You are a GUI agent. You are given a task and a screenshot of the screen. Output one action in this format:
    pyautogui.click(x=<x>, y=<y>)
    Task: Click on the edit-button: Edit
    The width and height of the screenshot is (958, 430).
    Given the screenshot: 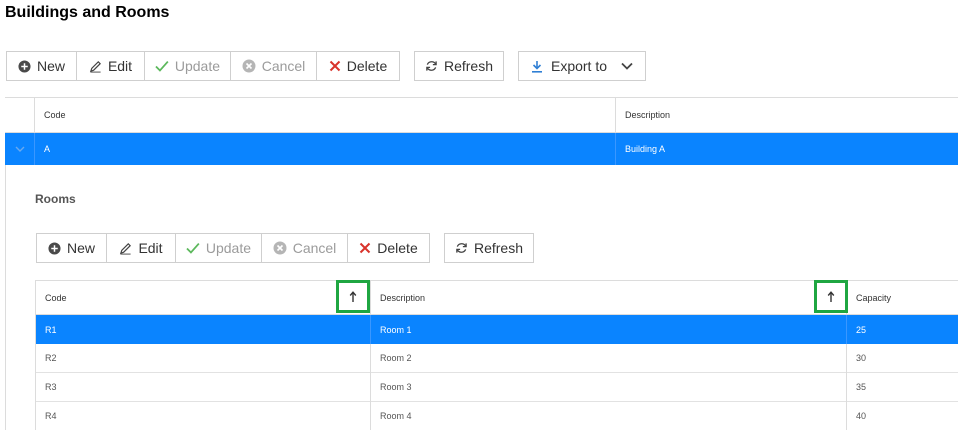 What is the action you would take?
    pyautogui.click(x=111, y=66)
    